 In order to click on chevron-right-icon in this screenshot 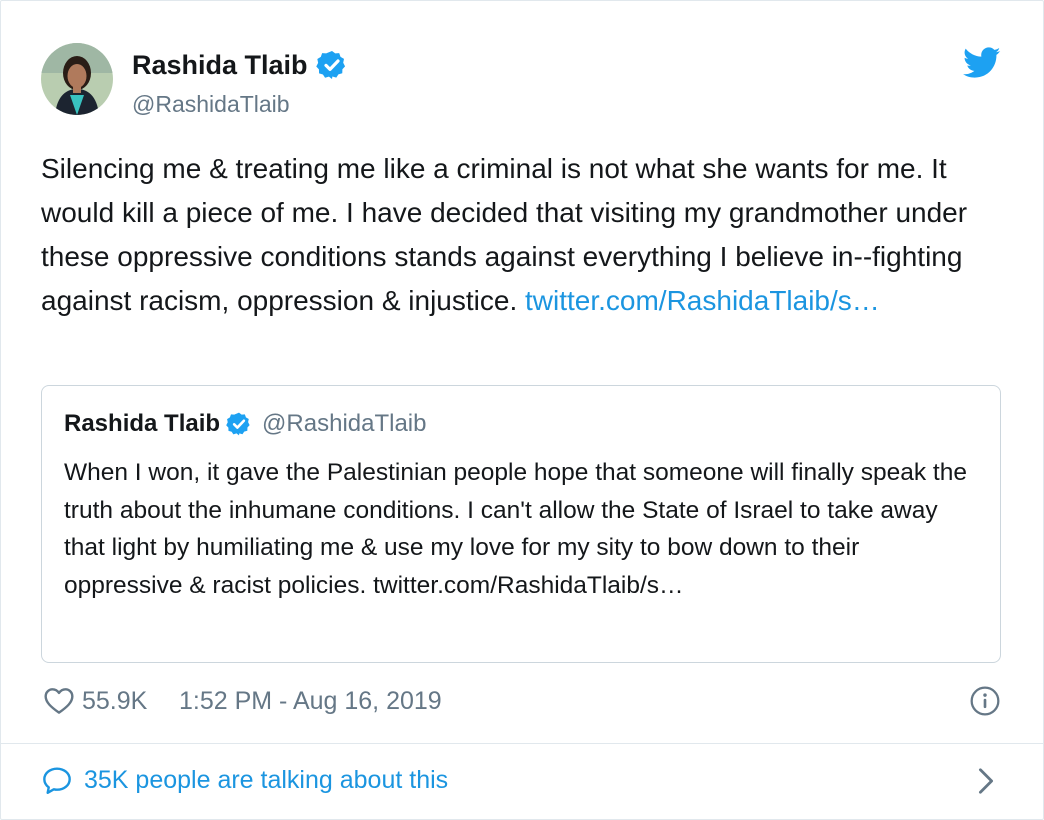, I will do `click(986, 781)`.